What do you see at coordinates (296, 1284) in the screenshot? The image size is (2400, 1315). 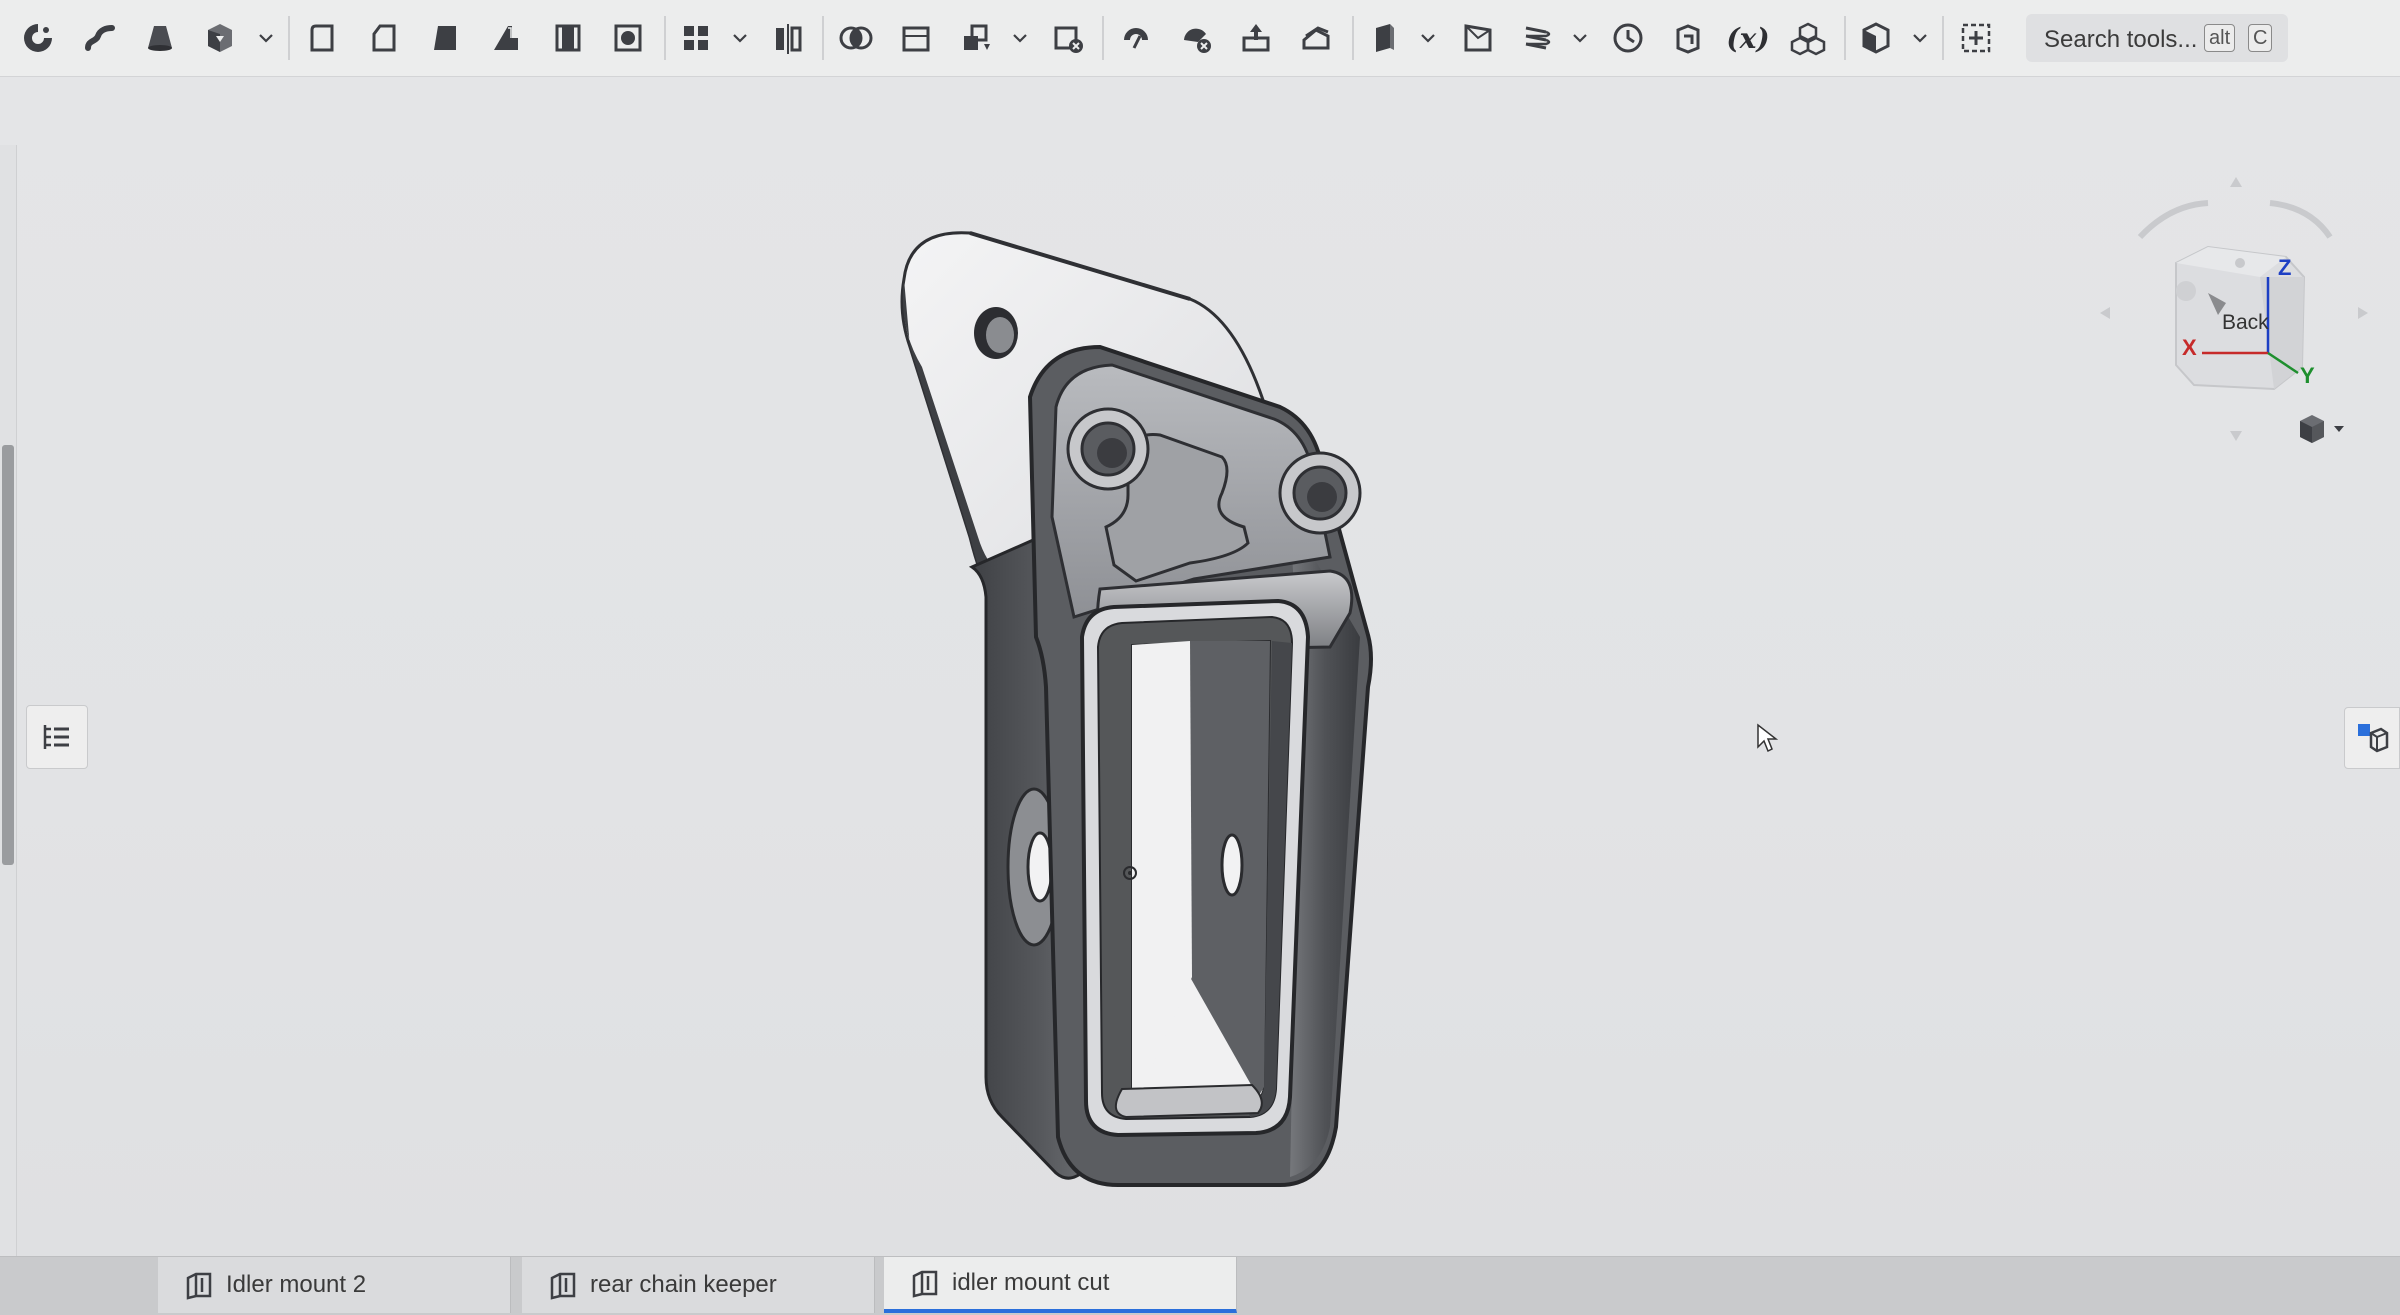 I see `tab-label: Idler mount 2` at bounding box center [296, 1284].